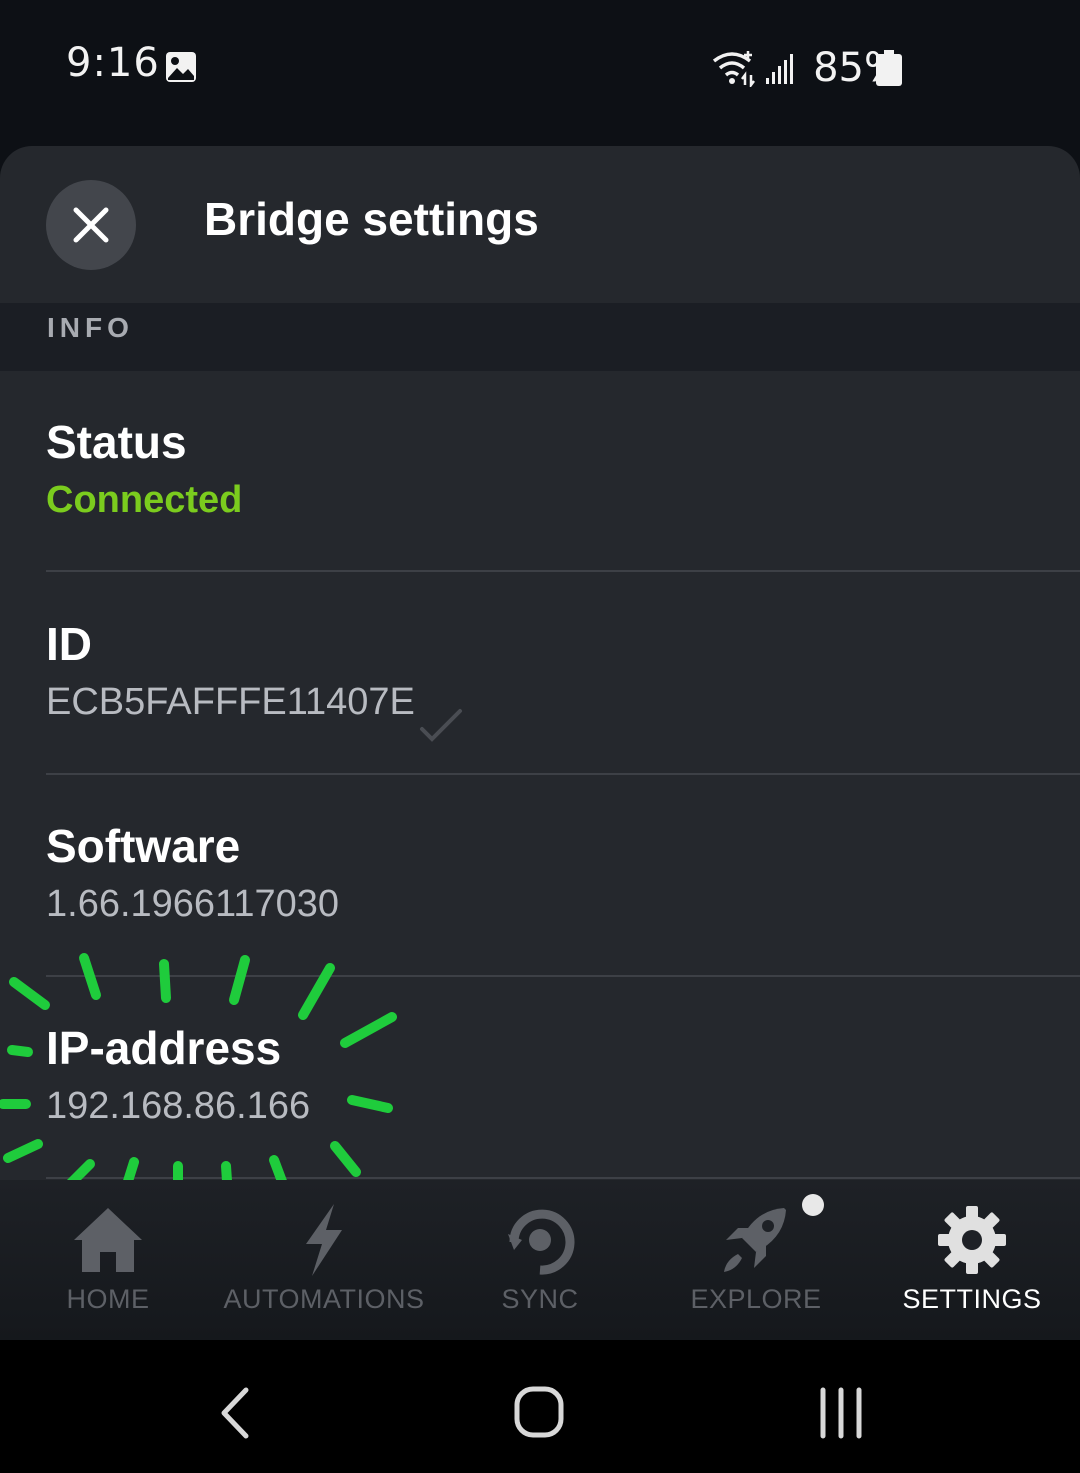 This screenshot has width=1080, height=1473. I want to click on recent-apps-icon, so click(841, 1413).